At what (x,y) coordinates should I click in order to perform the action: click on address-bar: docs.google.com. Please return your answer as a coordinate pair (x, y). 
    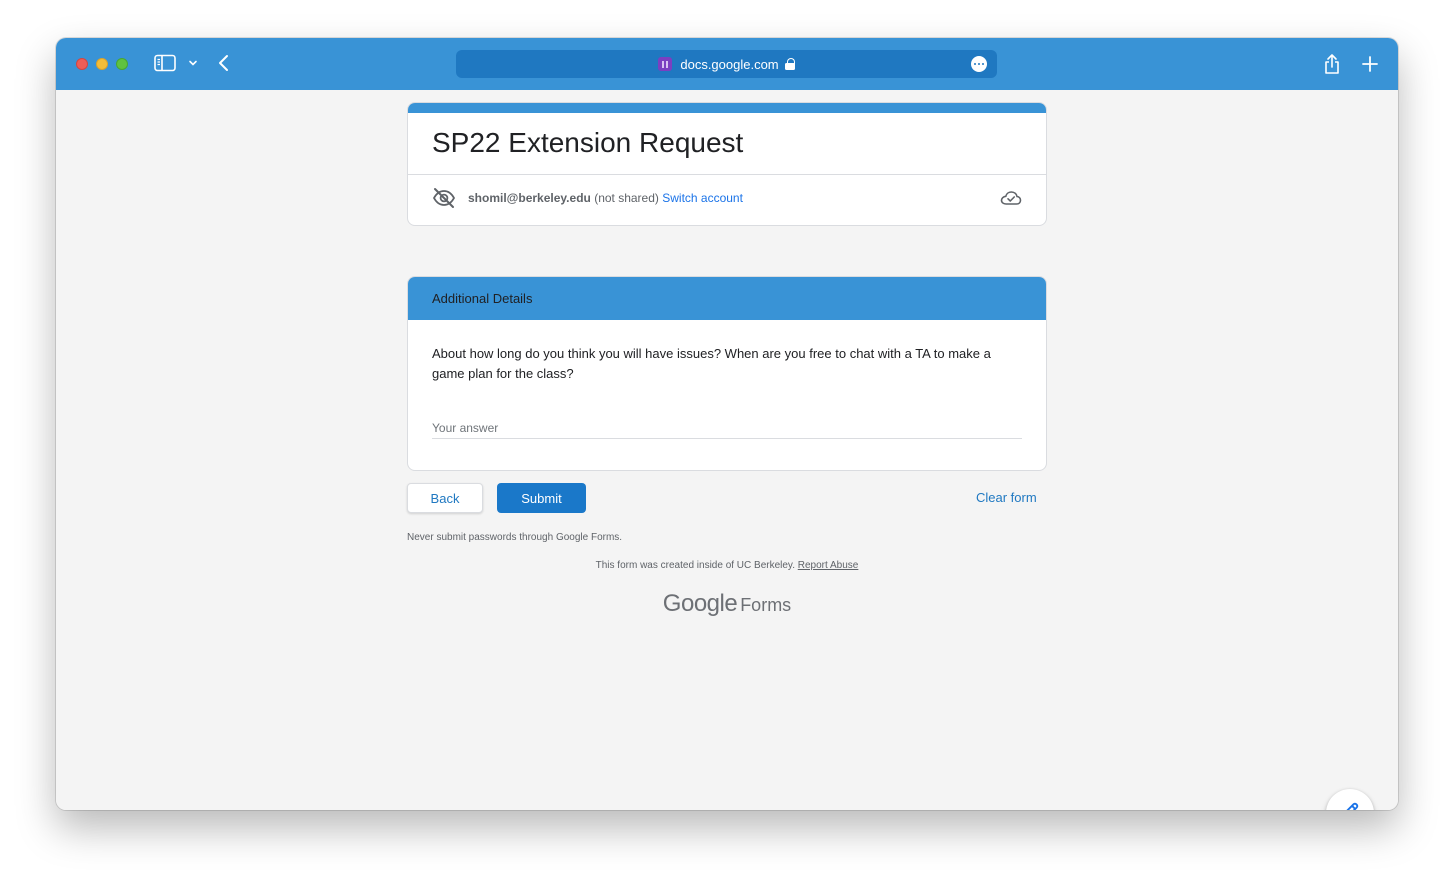
    Looking at the image, I should click on (726, 64).